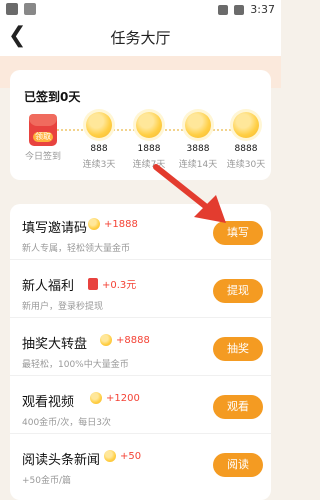 Image resolution: width=320 pixels, height=500 pixels. I want to click on task-title: 填写邀请码, so click(55, 228).